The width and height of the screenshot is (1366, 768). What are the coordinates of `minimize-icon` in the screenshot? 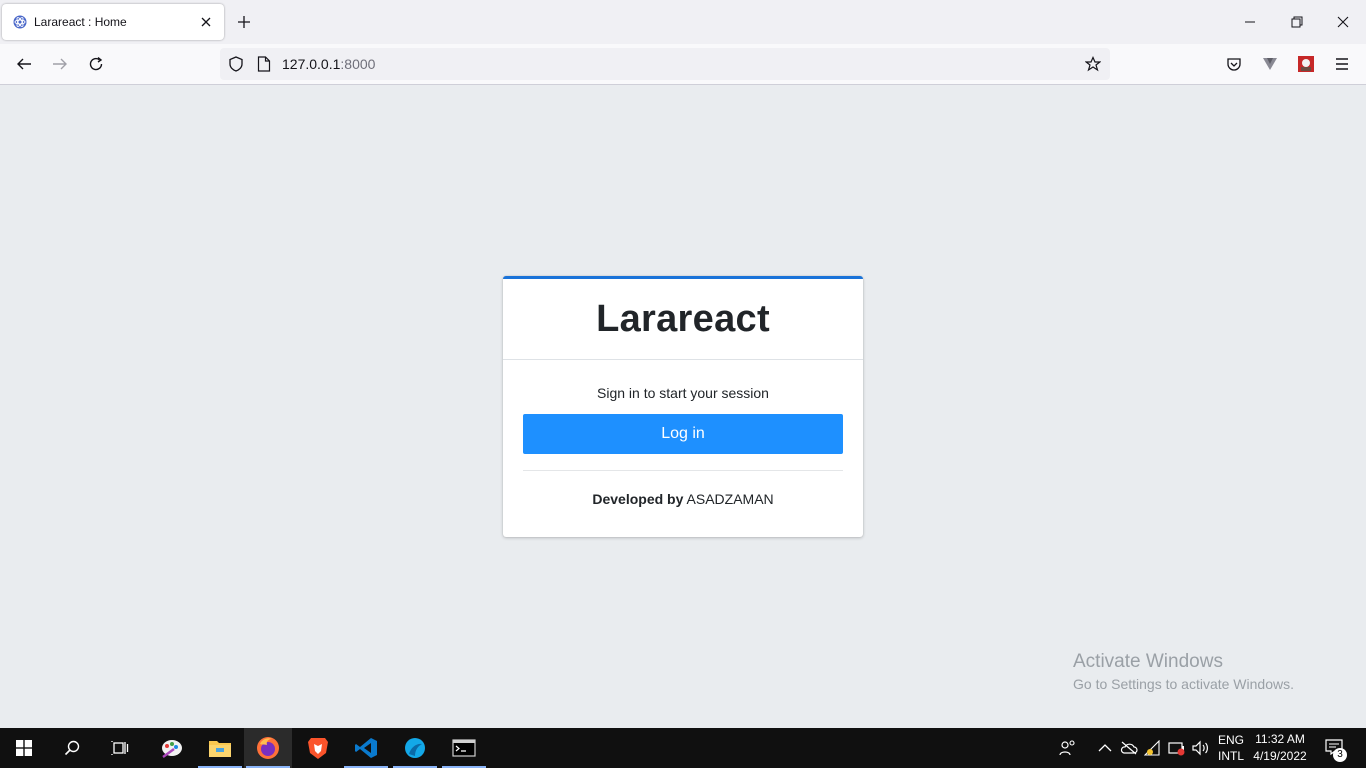 It's located at (1250, 22).